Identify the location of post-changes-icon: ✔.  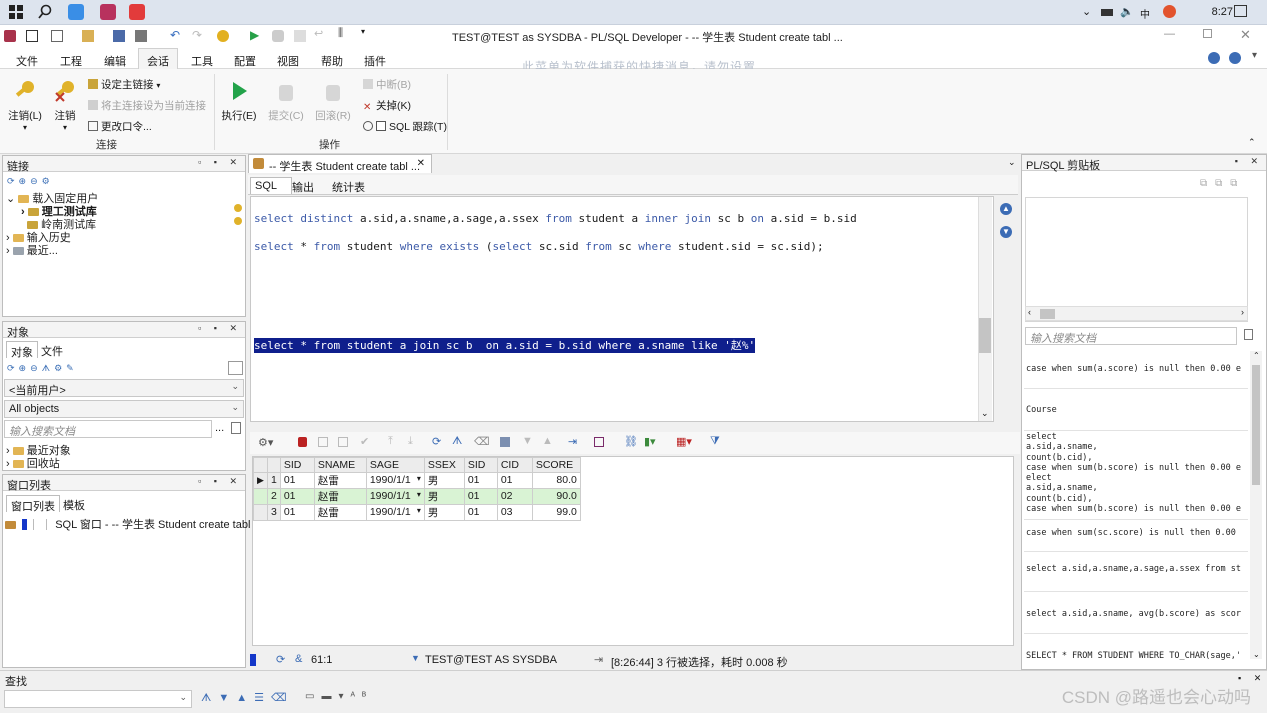
(364, 441).